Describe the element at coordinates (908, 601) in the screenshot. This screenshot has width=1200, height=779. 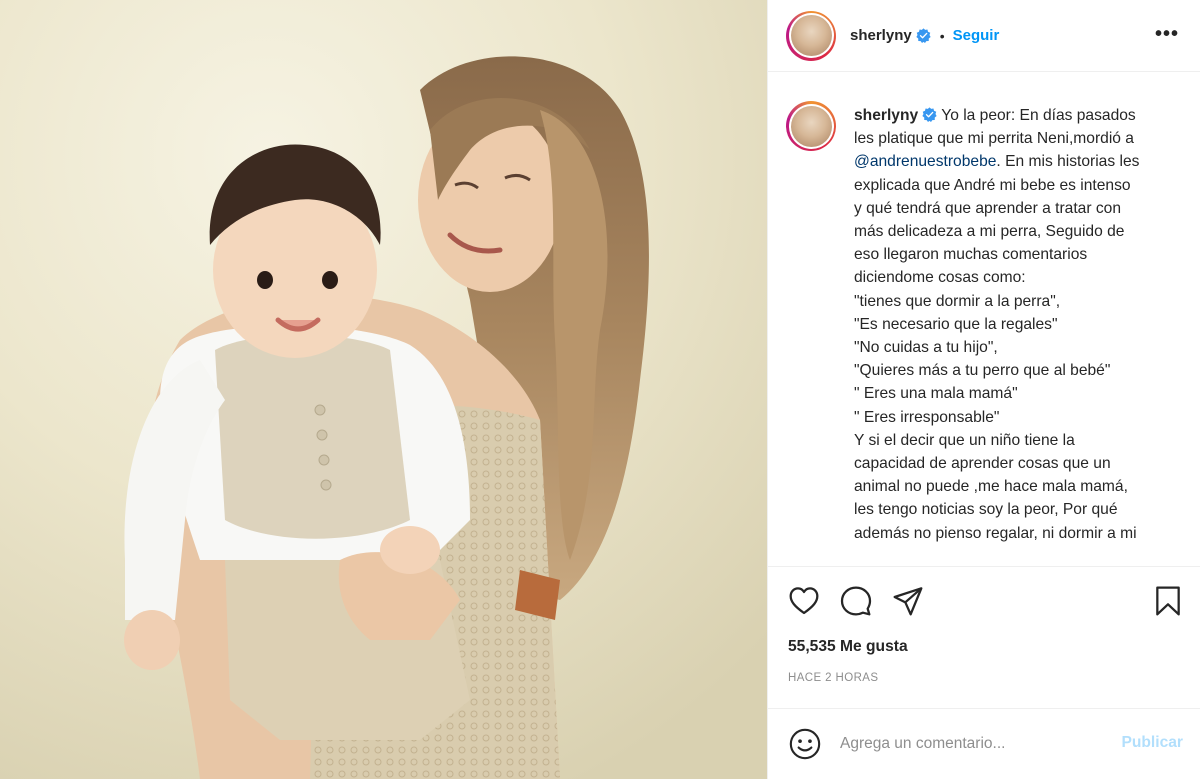
I see `paper-plane-icon` at that location.